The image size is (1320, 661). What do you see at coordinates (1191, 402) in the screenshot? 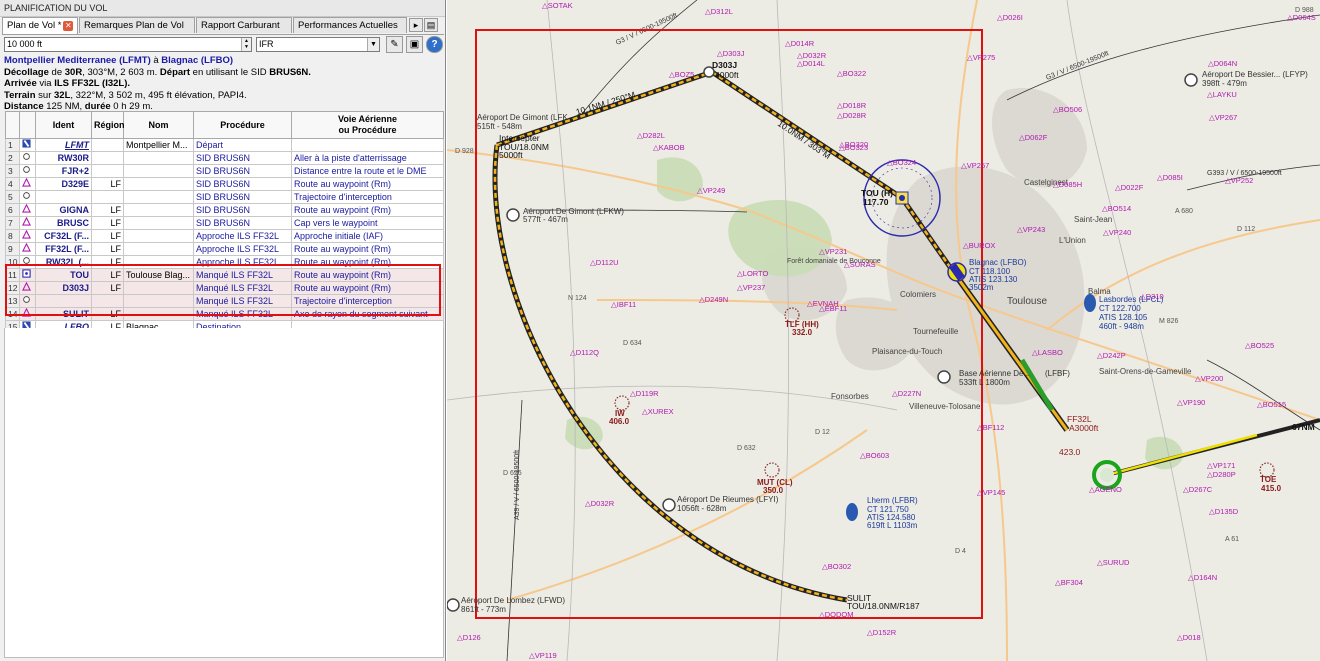
I see `waypoint-label: △VP190` at bounding box center [1191, 402].